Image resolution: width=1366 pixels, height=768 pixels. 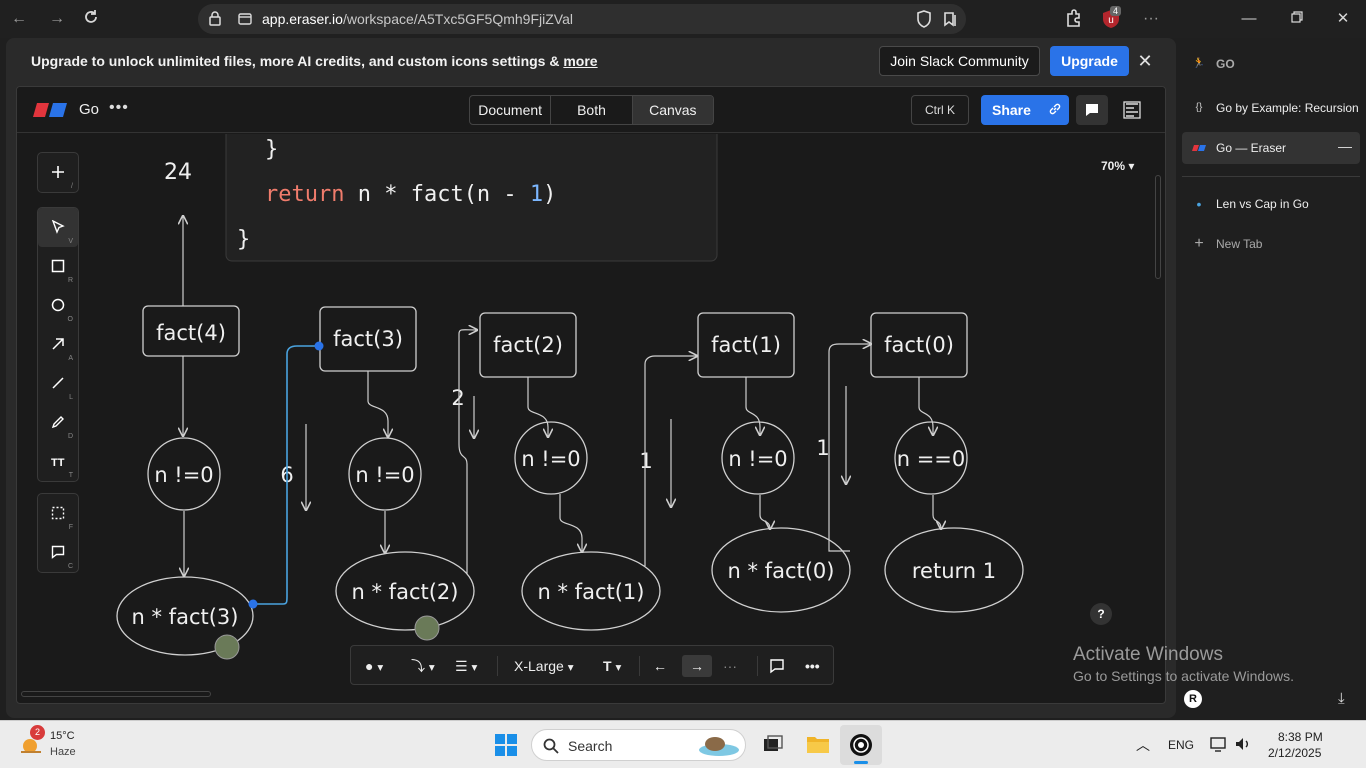 I want to click on plus-icon: +, so click(x=1199, y=243).